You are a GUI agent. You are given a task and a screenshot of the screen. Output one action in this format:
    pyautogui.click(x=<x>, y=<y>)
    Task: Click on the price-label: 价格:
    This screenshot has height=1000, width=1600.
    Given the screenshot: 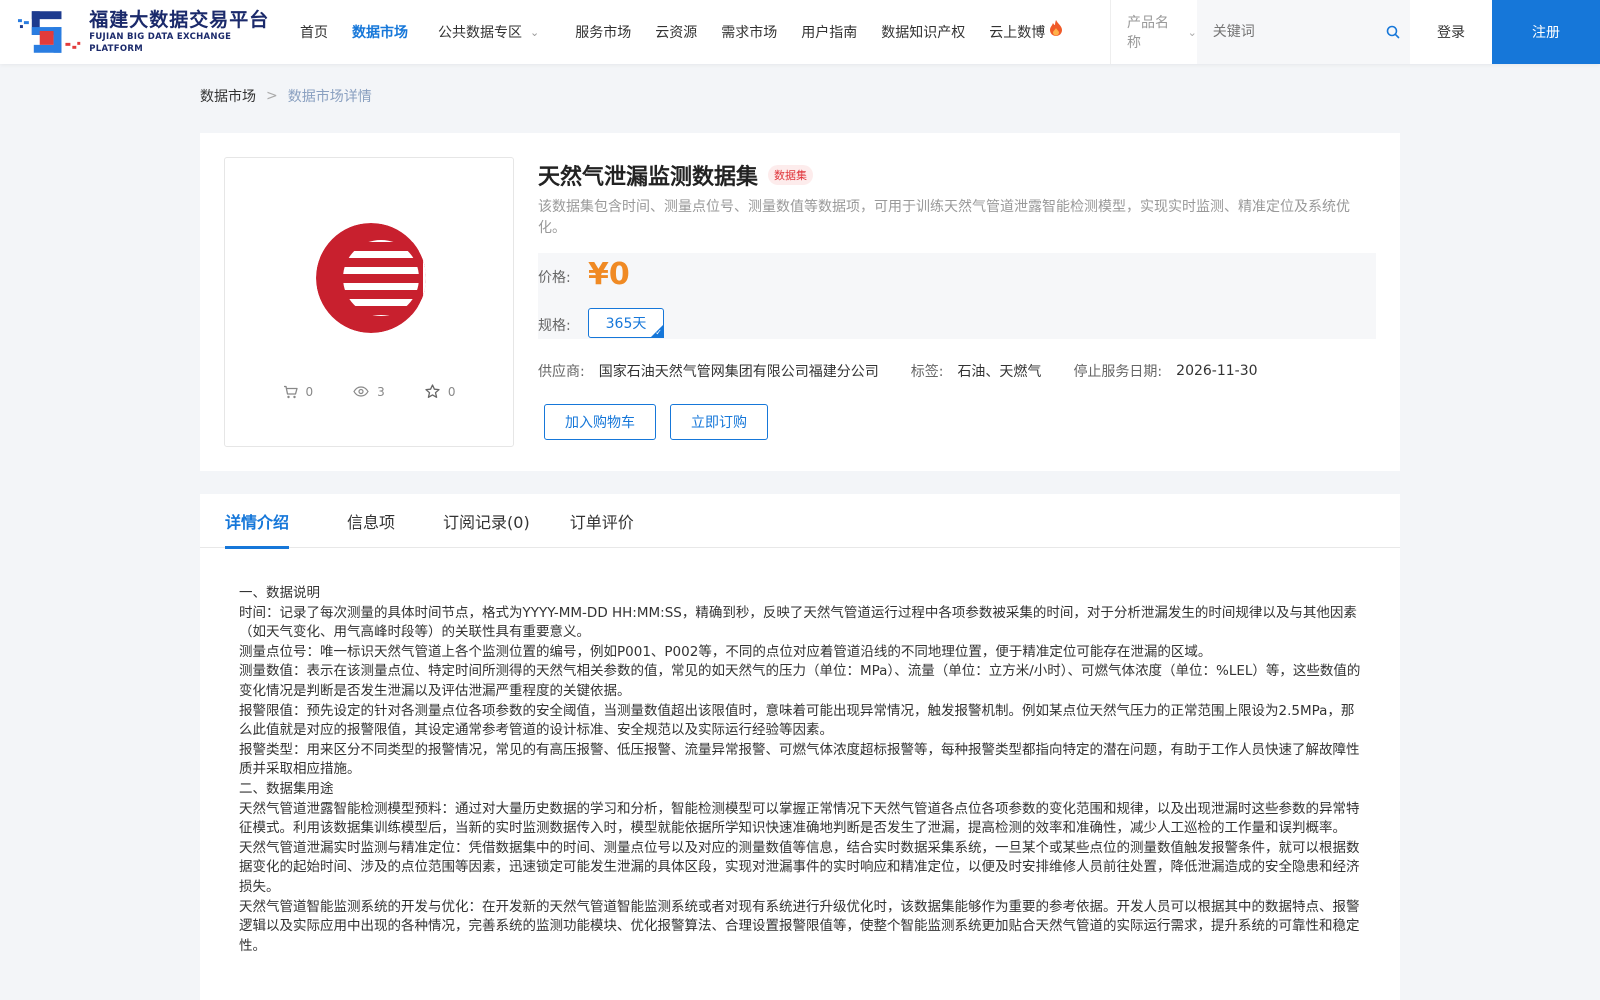 What is the action you would take?
    pyautogui.click(x=554, y=278)
    